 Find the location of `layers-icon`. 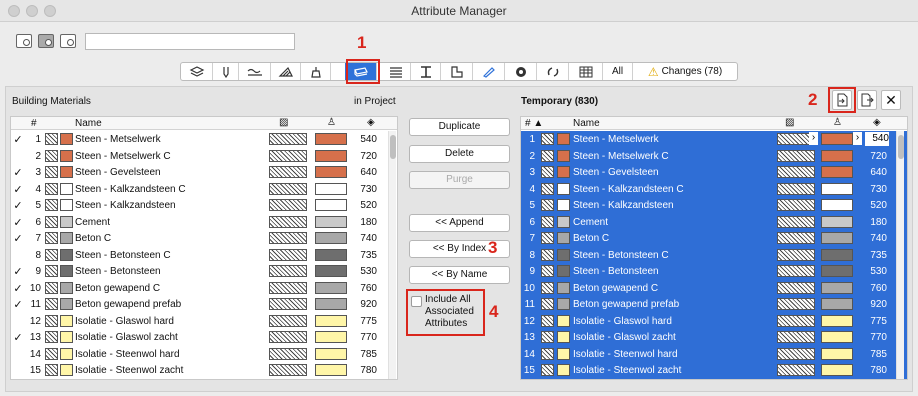

layers-icon is located at coordinates (197, 71).